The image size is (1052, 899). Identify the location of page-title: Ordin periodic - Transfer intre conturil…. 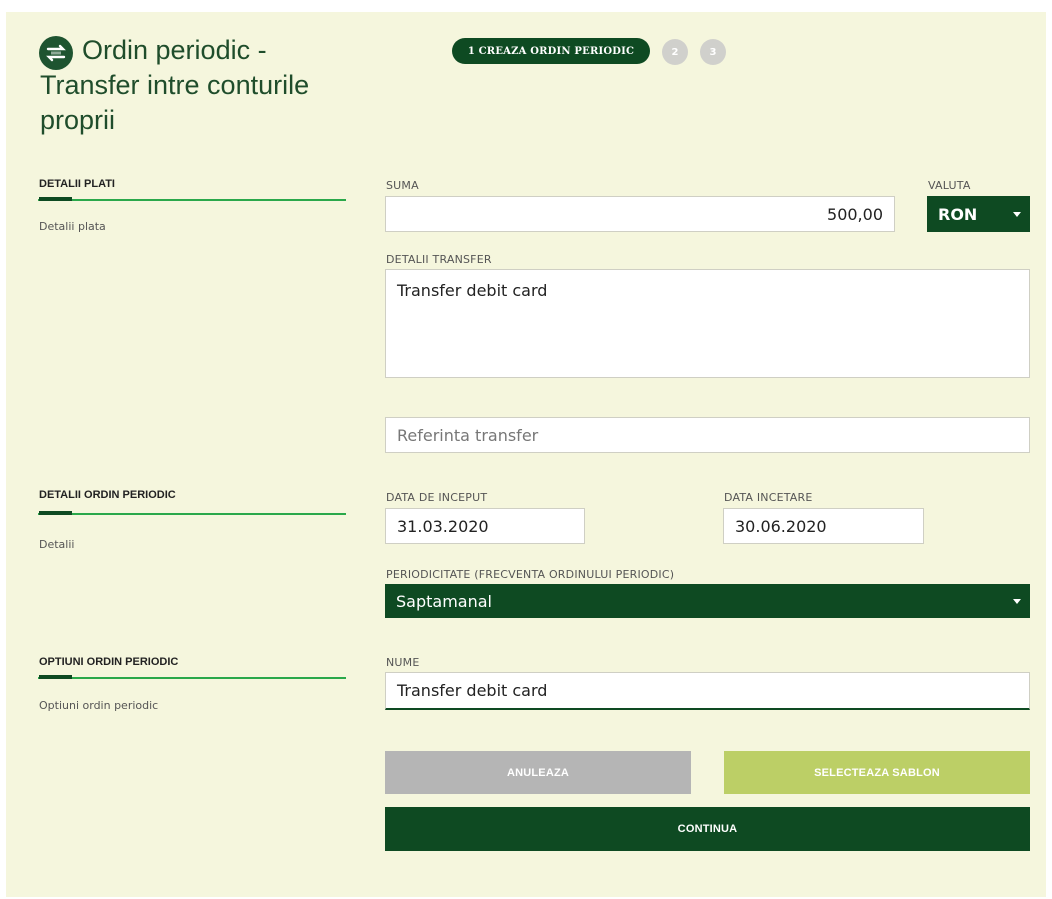
(175, 85).